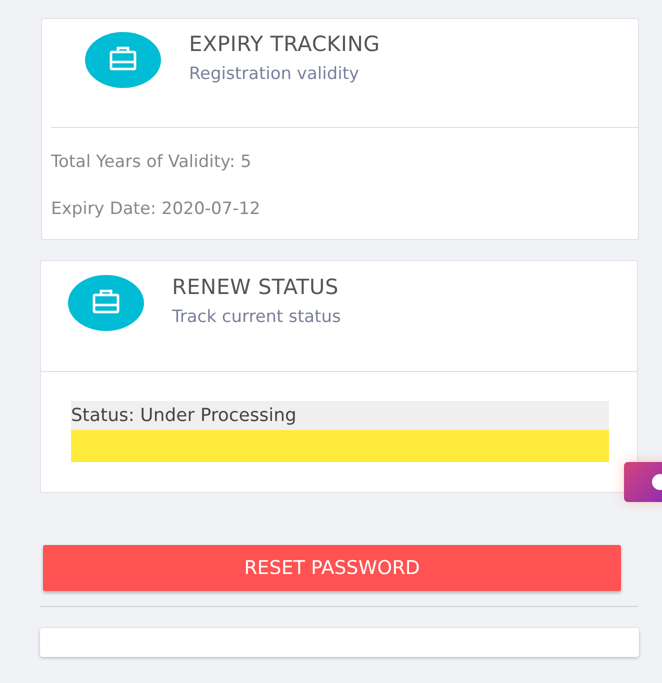 Image resolution: width=662 pixels, height=683 pixels. What do you see at coordinates (151, 162) in the screenshot?
I see `info-text: Total Years of Validity: 5` at bounding box center [151, 162].